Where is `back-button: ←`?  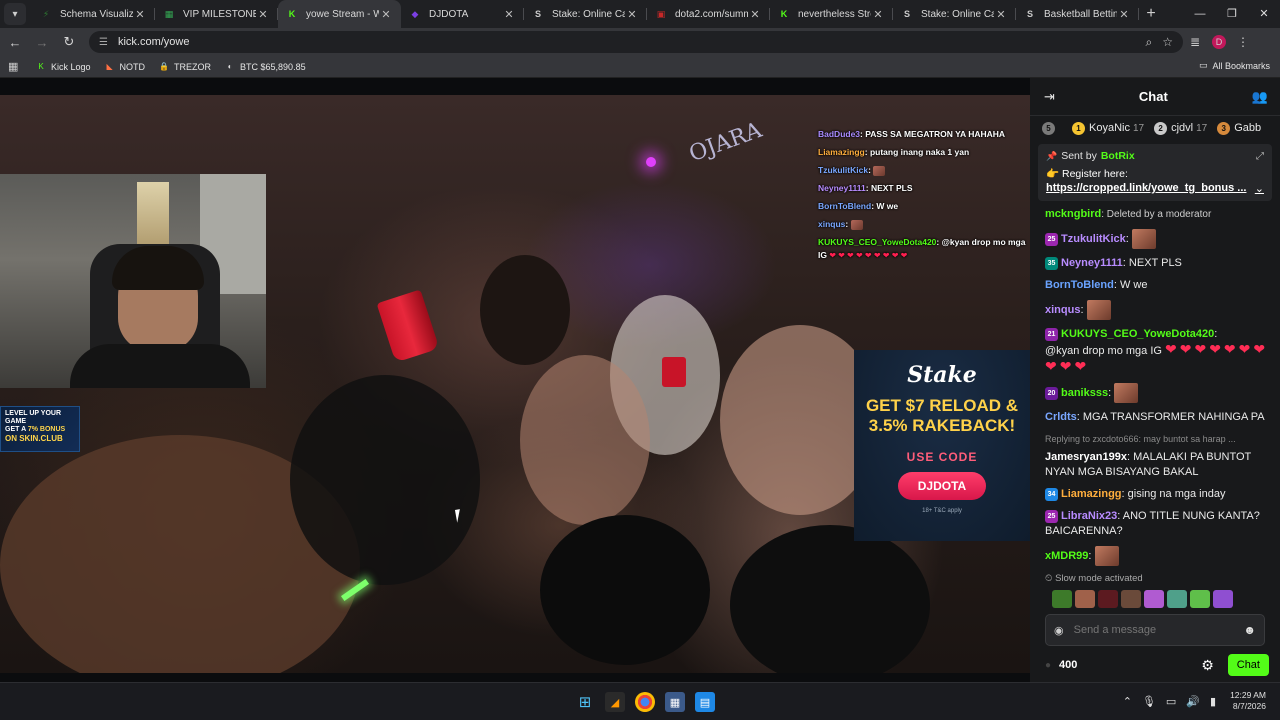
back-button: ← is located at coordinates (15, 42).